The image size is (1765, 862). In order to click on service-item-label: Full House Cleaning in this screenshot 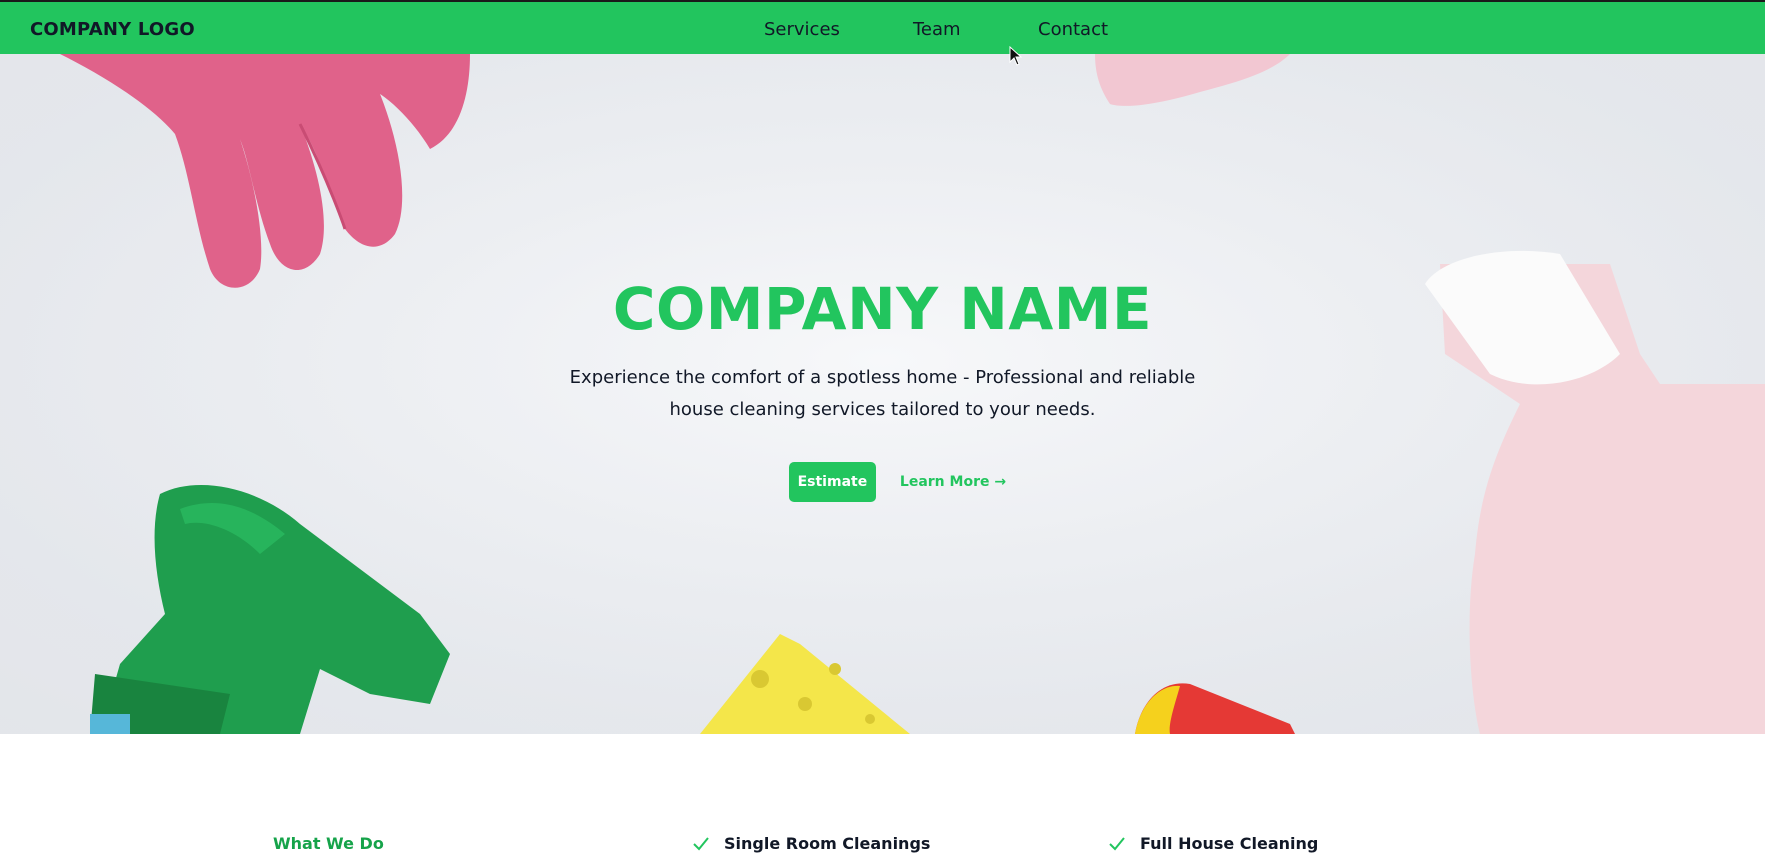, I will do `click(1229, 843)`.